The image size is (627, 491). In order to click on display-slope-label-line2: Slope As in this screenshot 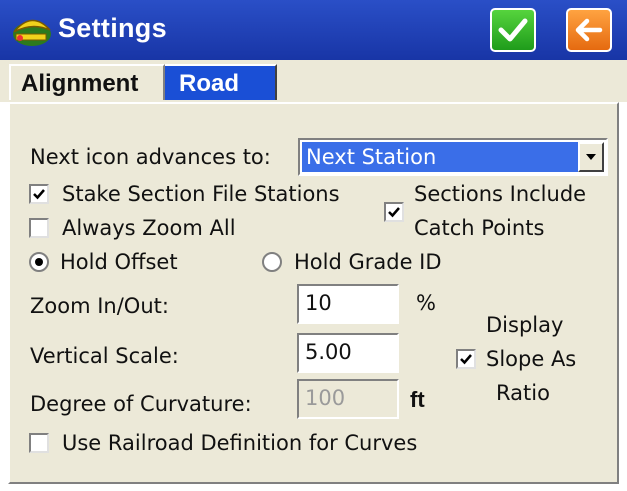, I will do `click(531, 359)`.